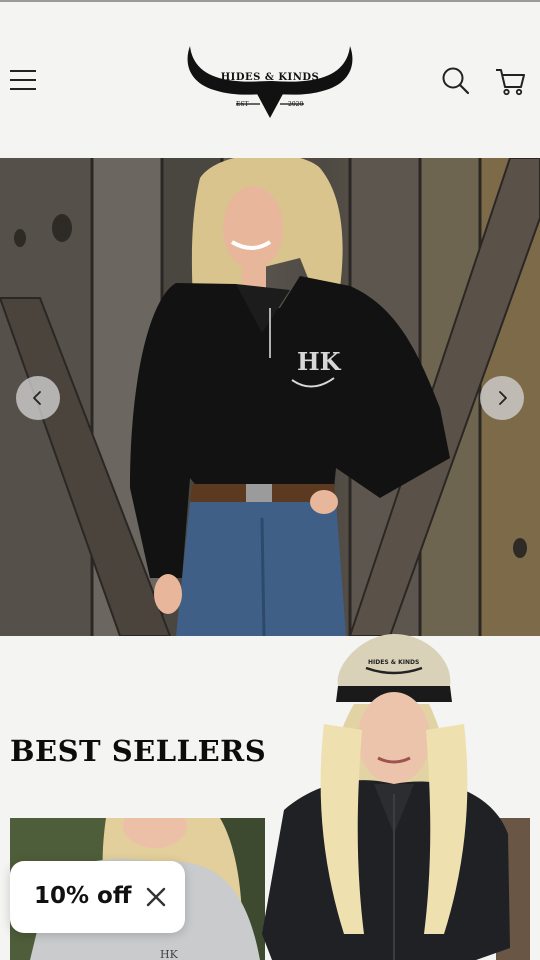 This screenshot has height=960, width=540. Describe the element at coordinates (23, 81) in the screenshot. I see `hamburger-menu-icon` at that location.